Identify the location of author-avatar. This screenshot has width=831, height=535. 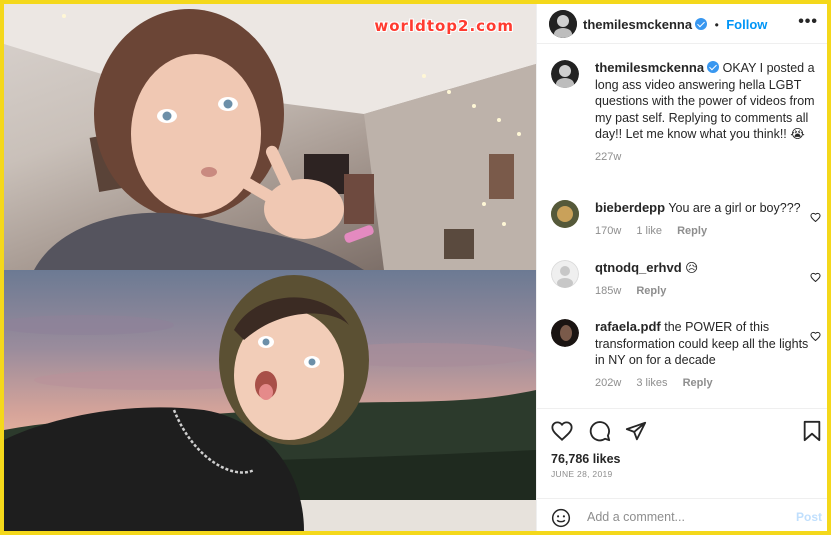
(563, 24).